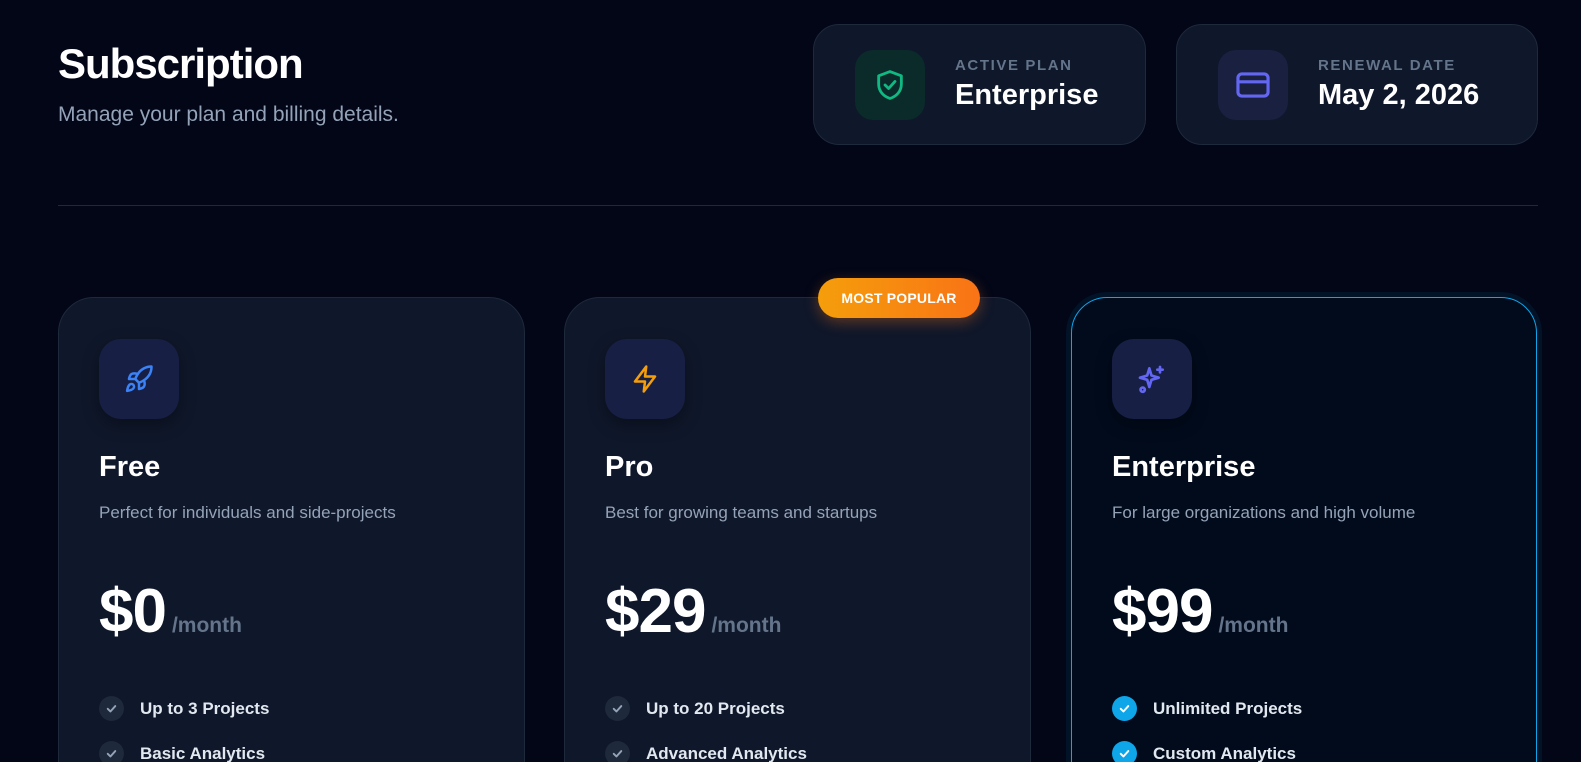 The height and width of the screenshot is (762, 1581). I want to click on page-subtitle: Manage your plan and billing details., so click(228, 114).